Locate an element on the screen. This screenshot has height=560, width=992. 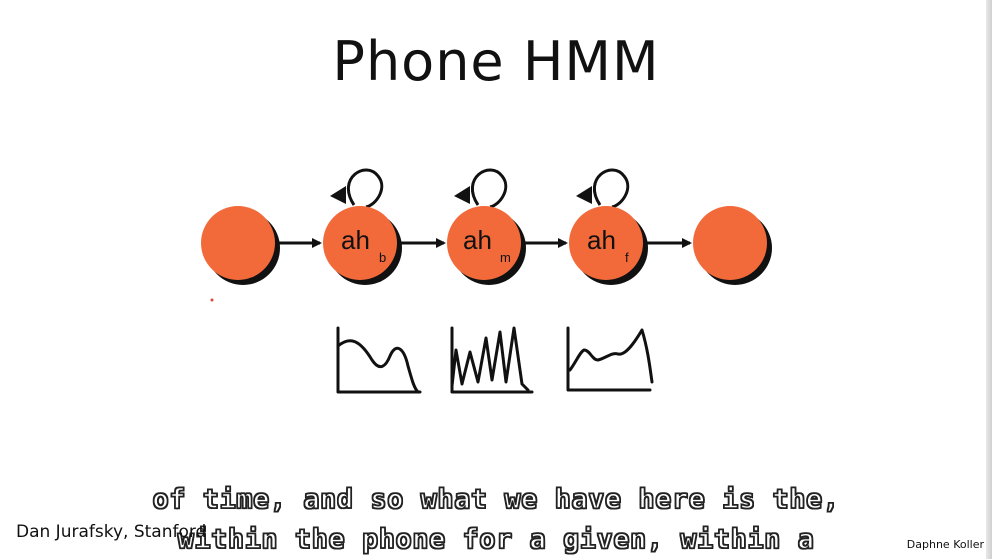
state-ah-f: ah f is located at coordinates (608, 245).